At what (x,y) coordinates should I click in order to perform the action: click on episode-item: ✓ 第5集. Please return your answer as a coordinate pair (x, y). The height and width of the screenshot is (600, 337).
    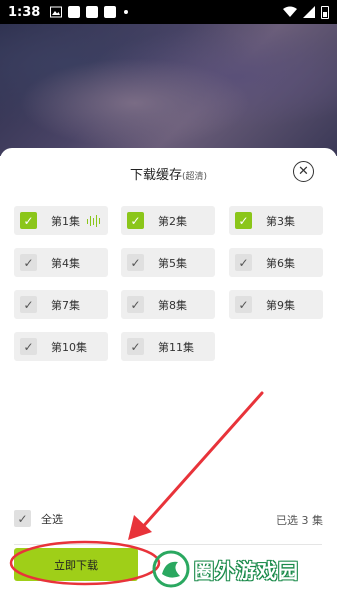
    Looking at the image, I should click on (168, 262).